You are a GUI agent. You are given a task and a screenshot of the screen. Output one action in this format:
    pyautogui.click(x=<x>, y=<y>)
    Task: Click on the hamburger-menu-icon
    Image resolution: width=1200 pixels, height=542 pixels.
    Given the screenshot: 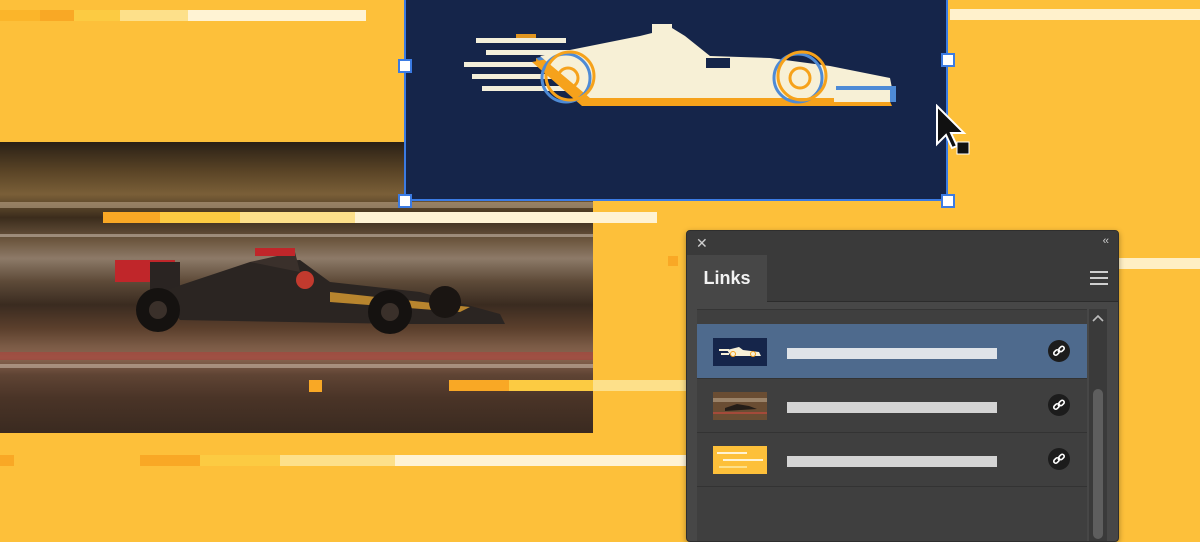 What is the action you would take?
    pyautogui.click(x=1099, y=278)
    